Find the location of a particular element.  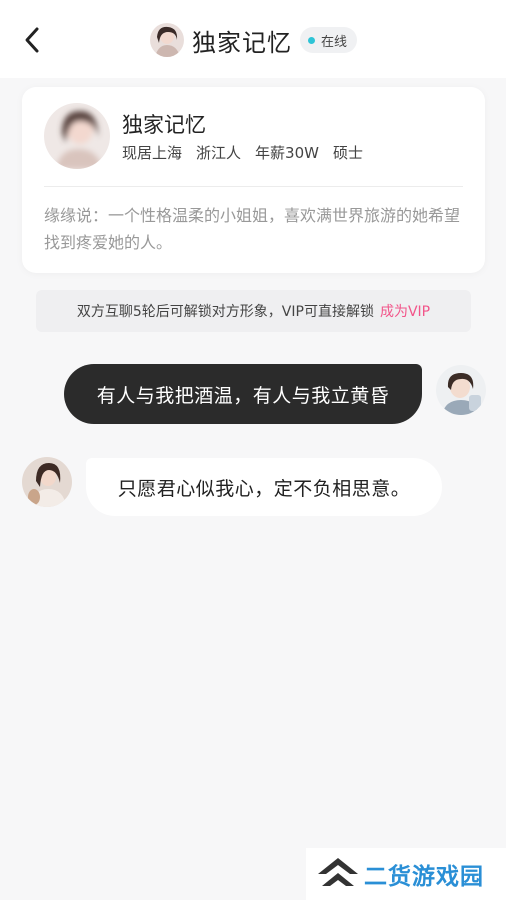

incoming-message-bubble: 只愿君心似我心，定不负相思意。 is located at coordinates (264, 487).